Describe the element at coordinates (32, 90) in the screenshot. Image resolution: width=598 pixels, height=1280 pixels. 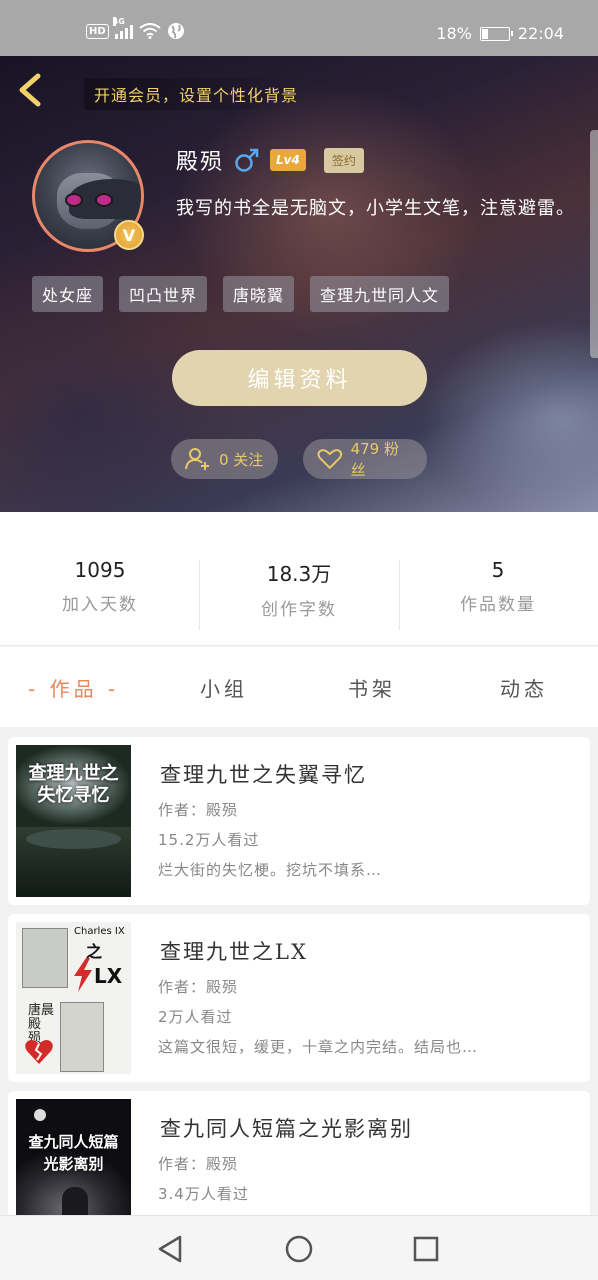
I see `back-arrow-icon` at that location.